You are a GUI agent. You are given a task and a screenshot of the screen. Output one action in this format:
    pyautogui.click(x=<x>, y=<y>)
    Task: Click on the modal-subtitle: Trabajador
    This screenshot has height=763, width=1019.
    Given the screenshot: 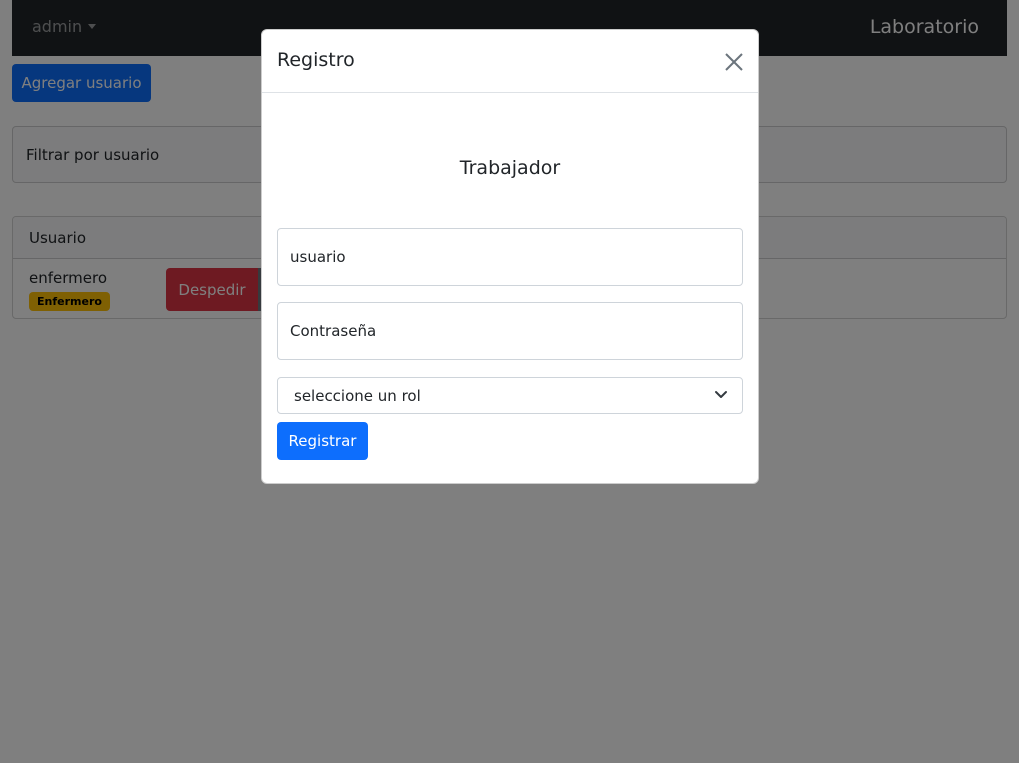 What is the action you would take?
    pyautogui.click(x=510, y=168)
    